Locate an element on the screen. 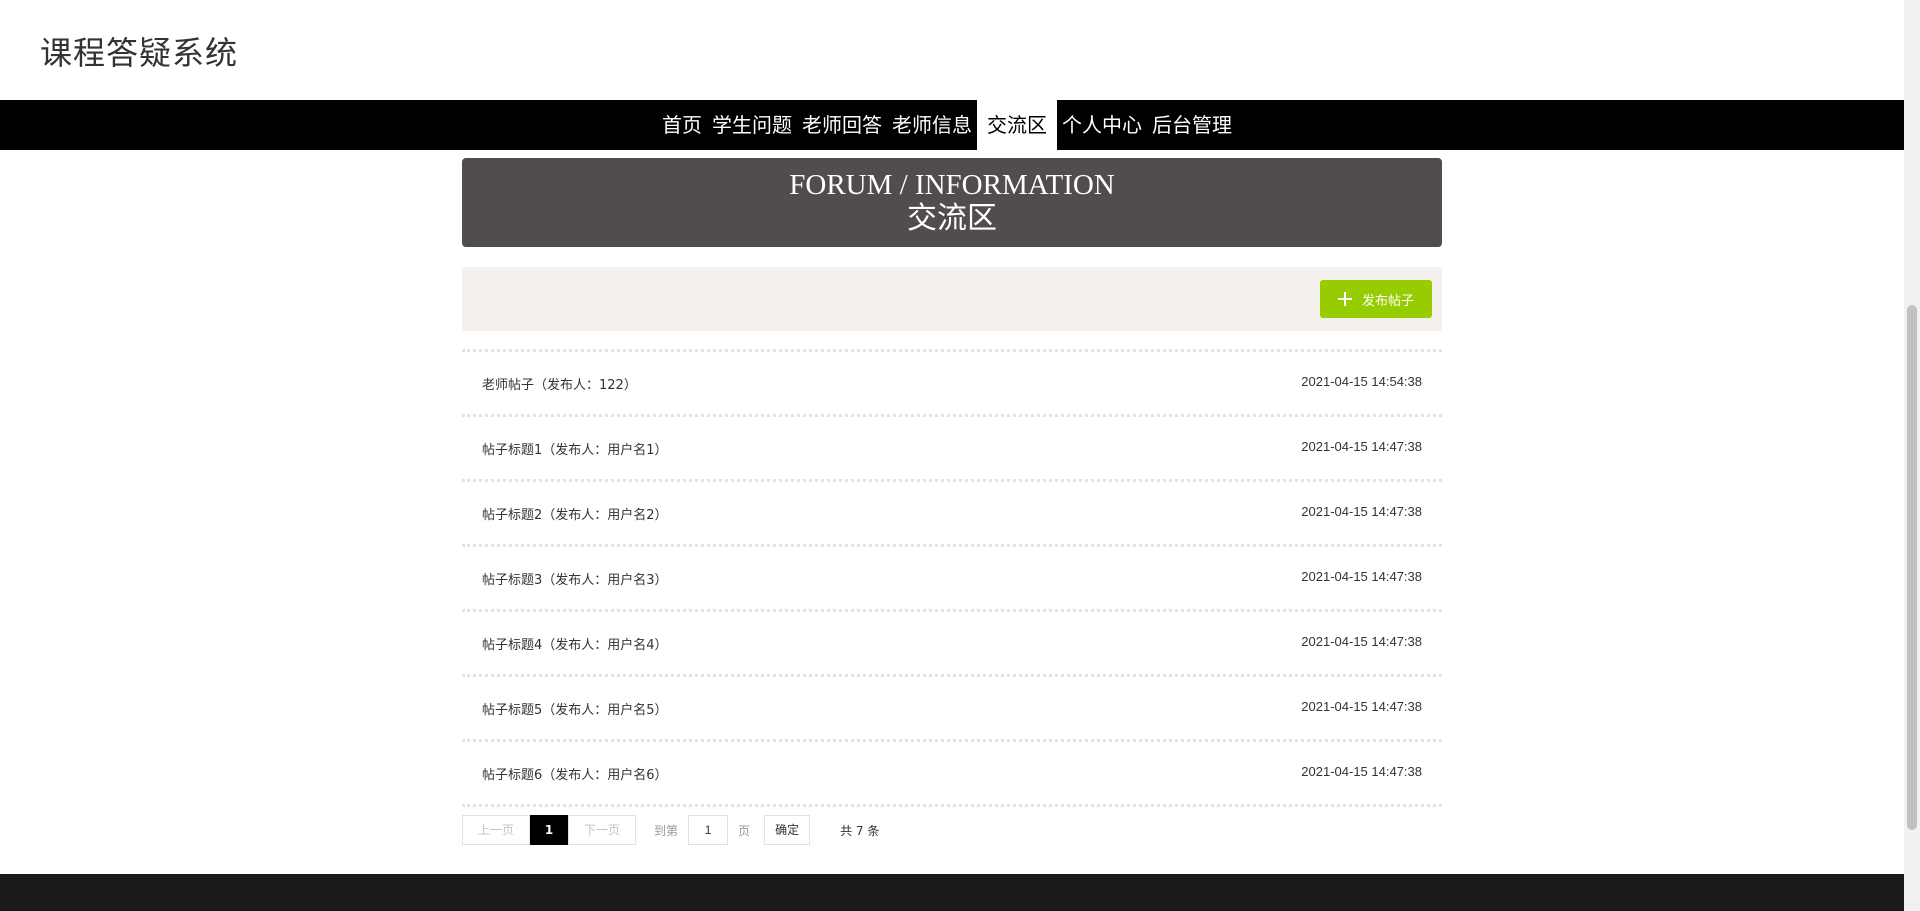 The image size is (1920, 911). post-title: 帖子标题2（发布人：用户名2） is located at coordinates (575, 513).